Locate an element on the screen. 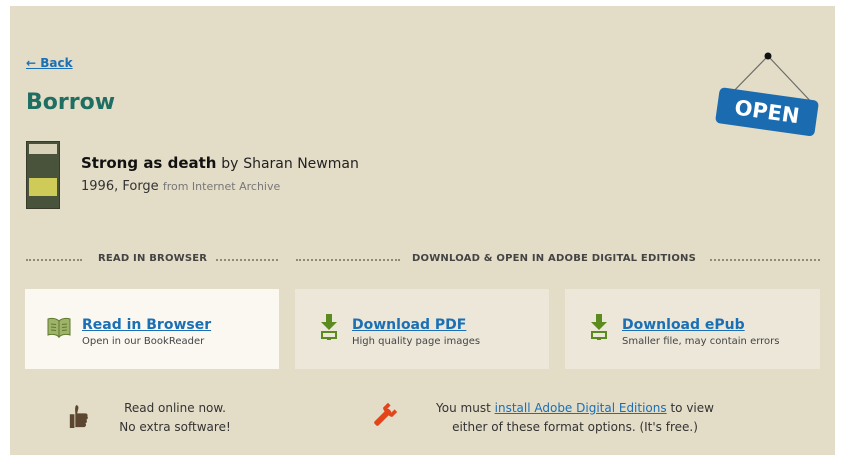 This screenshot has width=841, height=455. download-epub-desc: Smaller file, may contain errors is located at coordinates (701, 341).